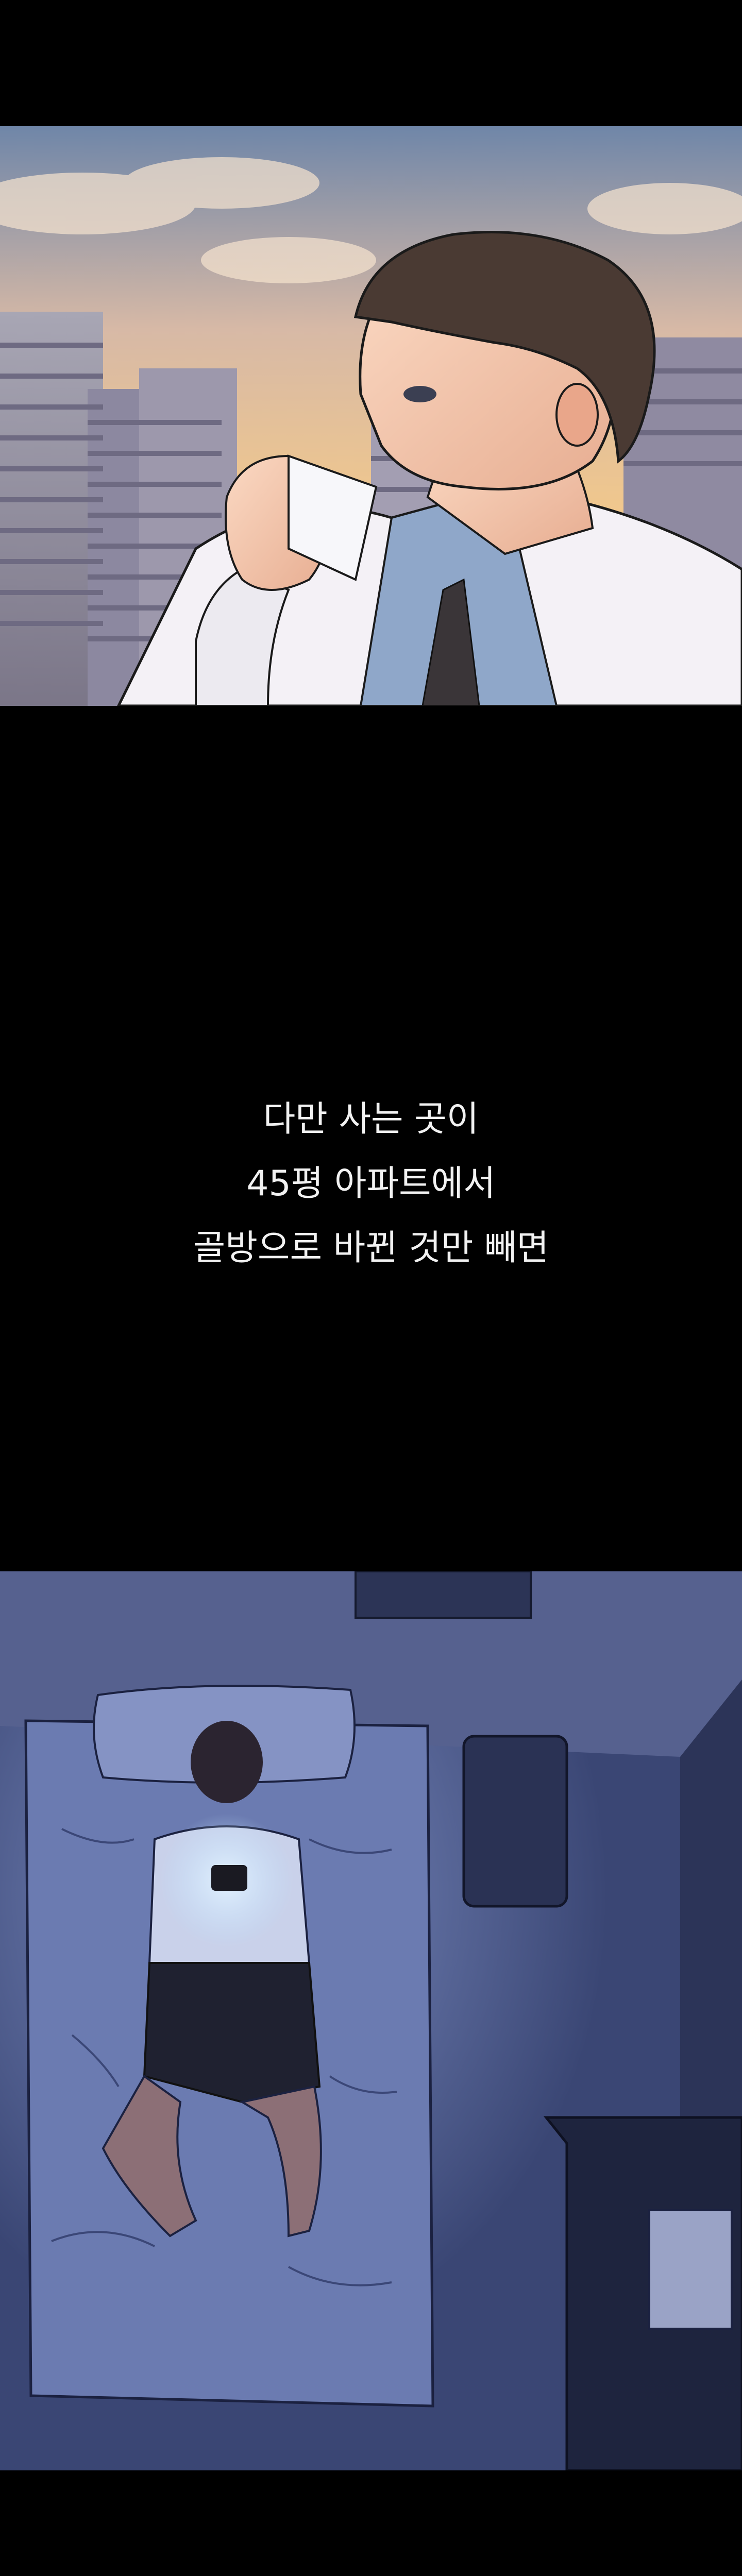 The image size is (742, 2576). I want to click on caption-line-2: 45평 아파트에서, so click(371, 1183).